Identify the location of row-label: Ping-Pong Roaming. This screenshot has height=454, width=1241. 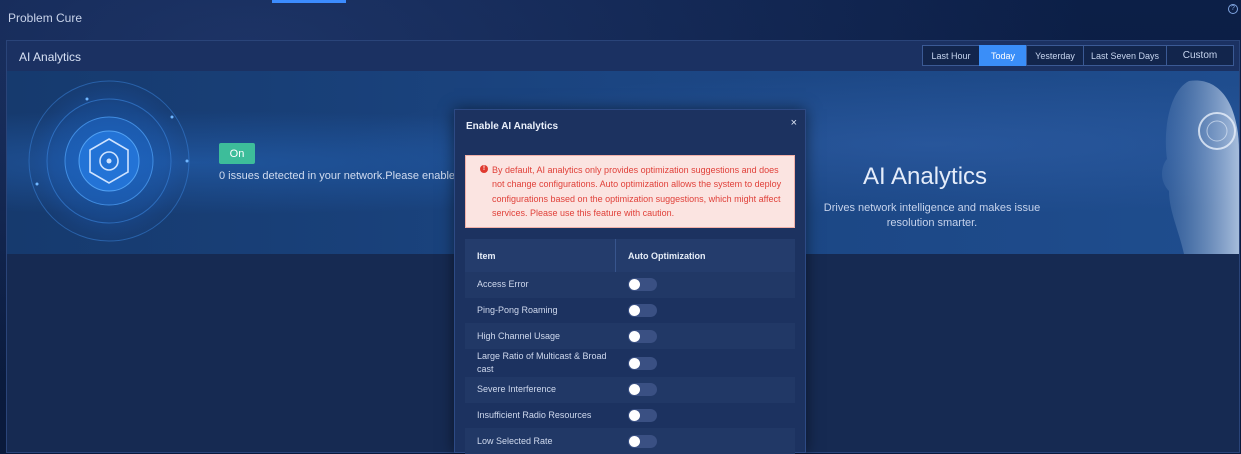
(517, 310).